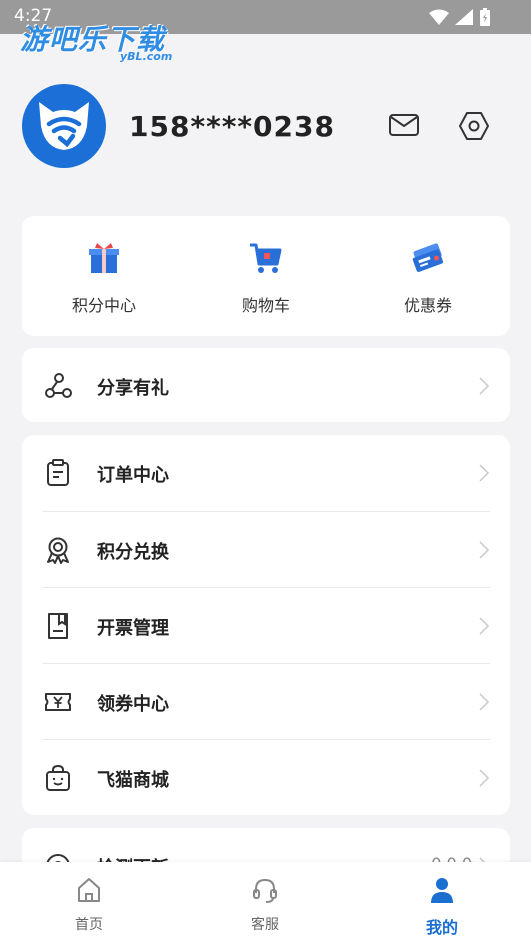 This screenshot has width=531, height=944. Describe the element at coordinates (266, 473) in the screenshot. I see `menu-item-orders: 订单中心` at that location.